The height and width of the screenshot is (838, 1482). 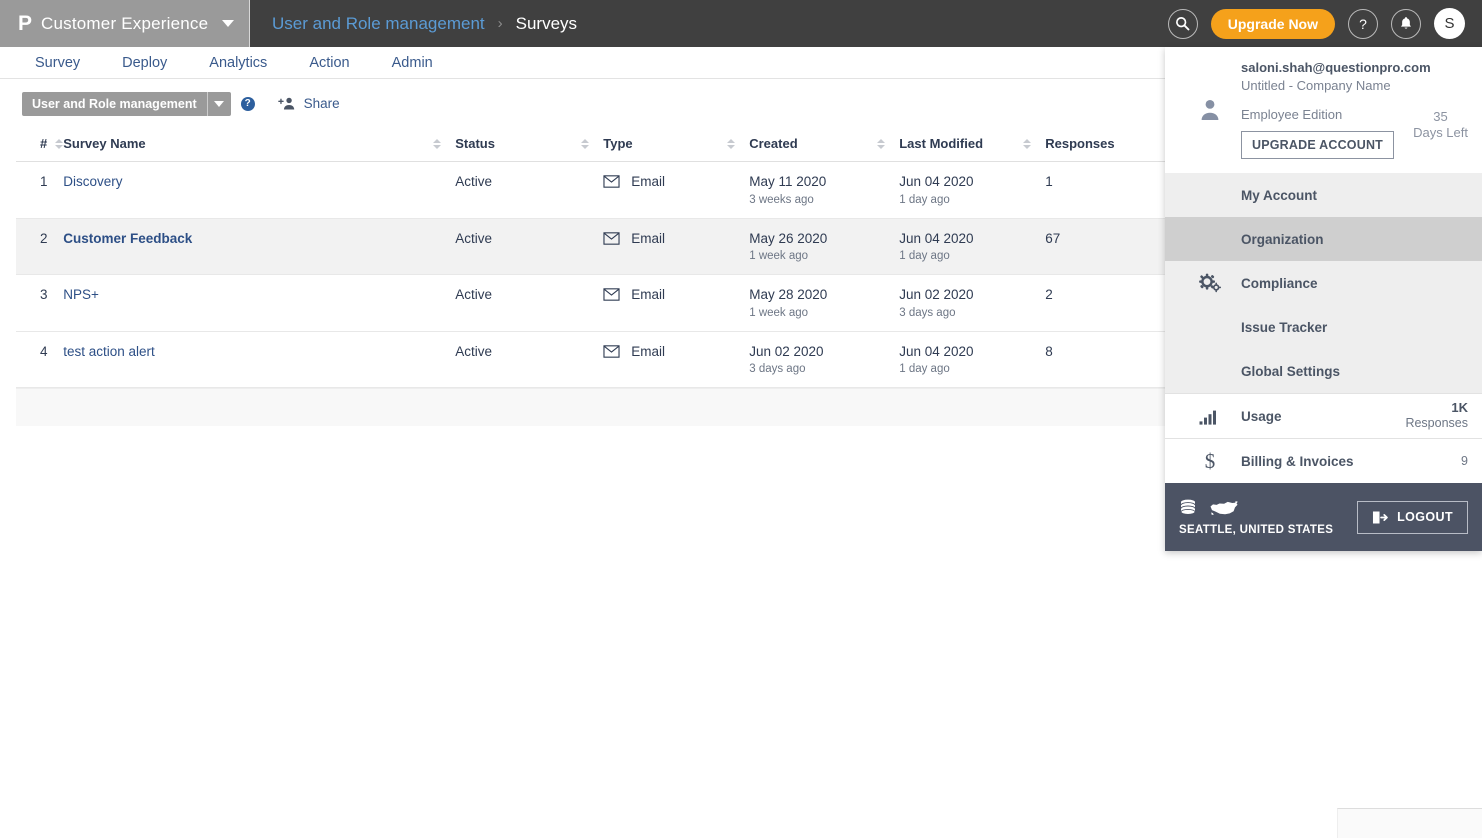 What do you see at coordinates (779, 312) in the screenshot?
I see `created-relative: 1 week ago` at bounding box center [779, 312].